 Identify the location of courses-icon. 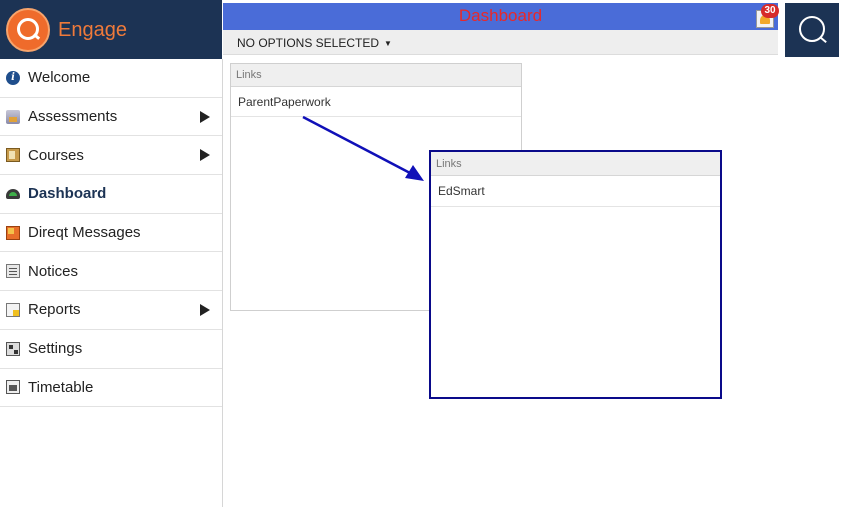
(13, 155).